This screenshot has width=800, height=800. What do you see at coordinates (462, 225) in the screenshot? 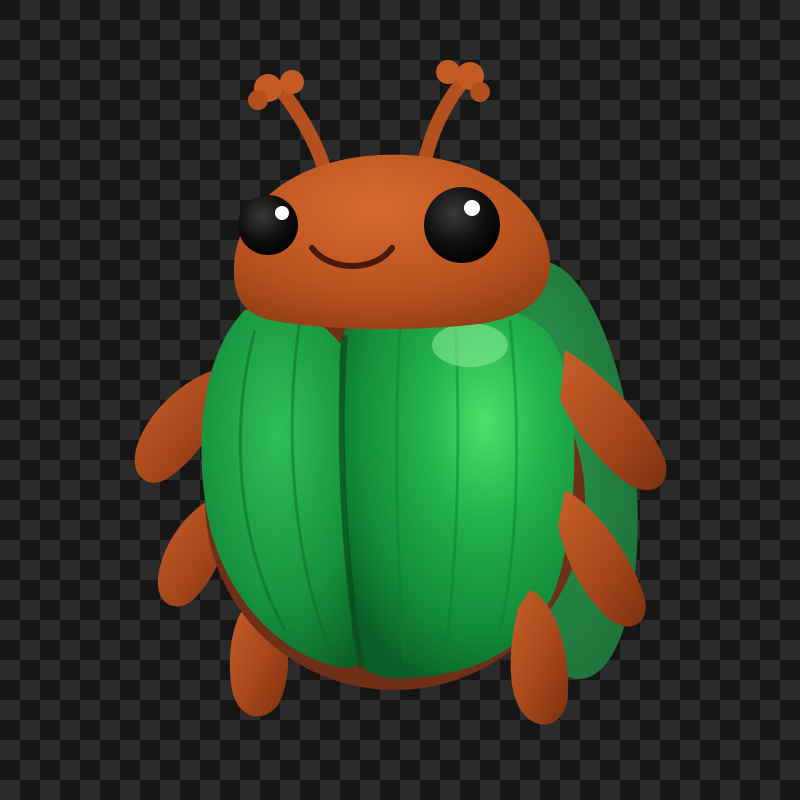
I see `eye-right` at bounding box center [462, 225].